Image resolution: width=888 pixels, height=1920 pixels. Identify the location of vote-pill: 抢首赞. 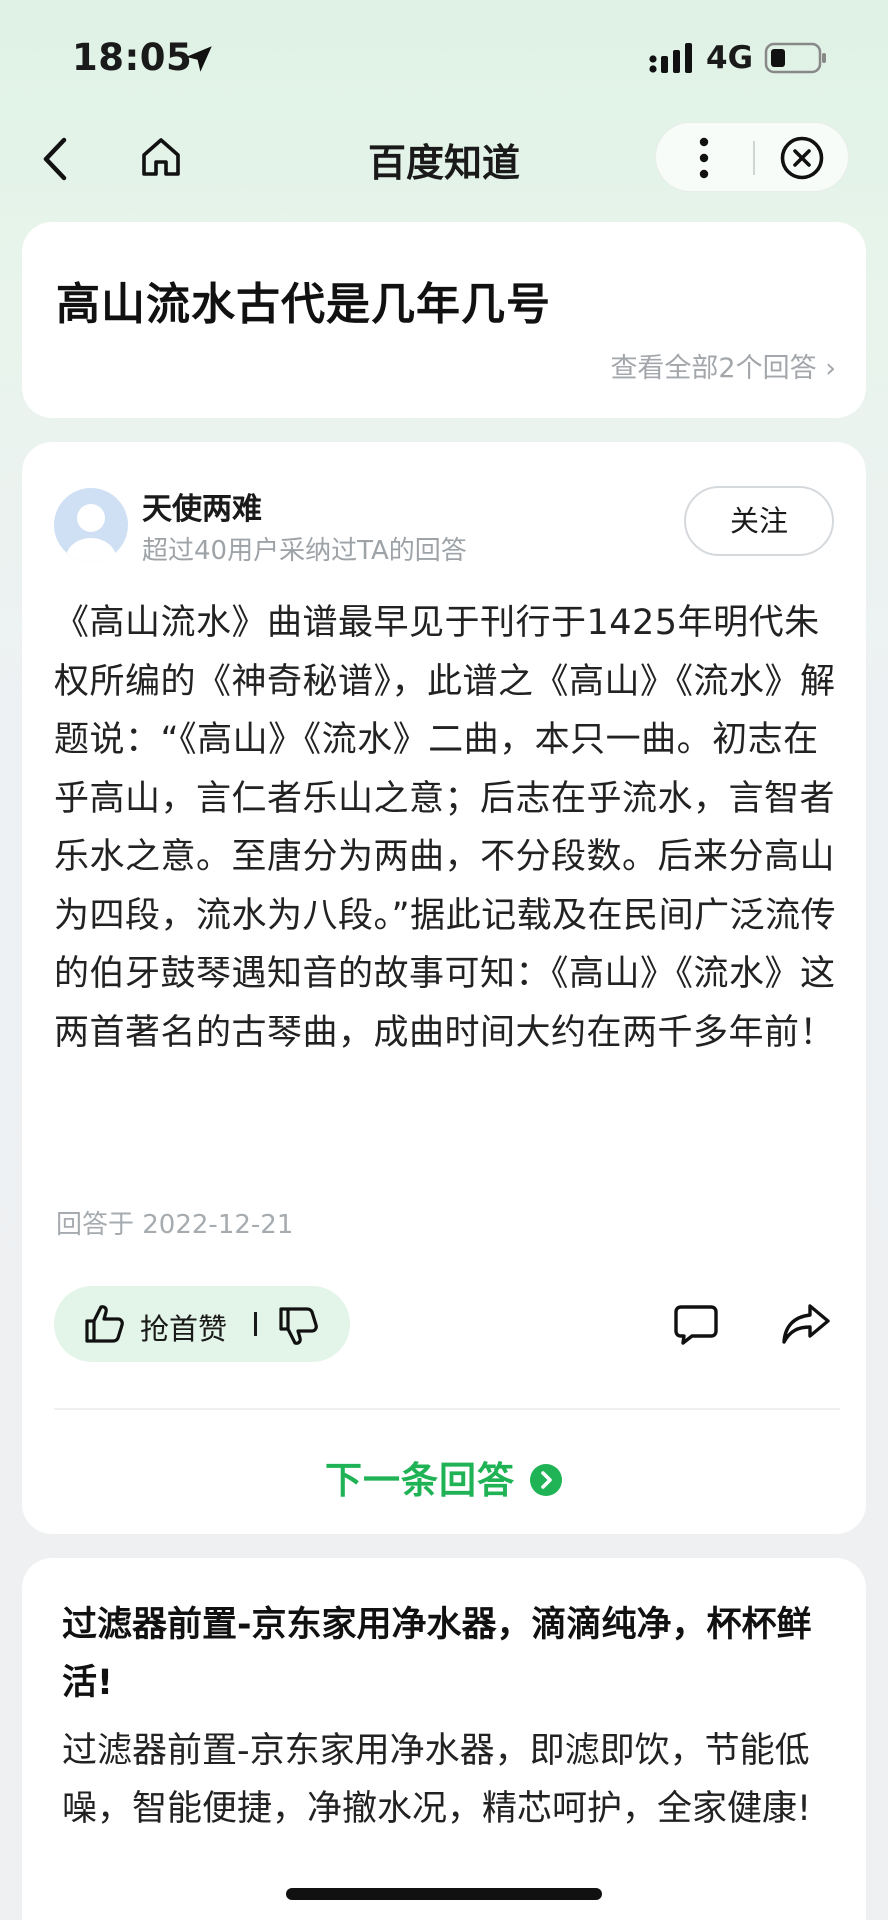
(202, 1324).